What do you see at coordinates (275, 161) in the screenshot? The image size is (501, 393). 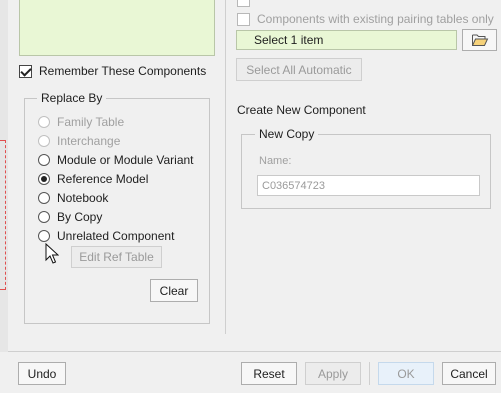 I see `name-label: Name:` at bounding box center [275, 161].